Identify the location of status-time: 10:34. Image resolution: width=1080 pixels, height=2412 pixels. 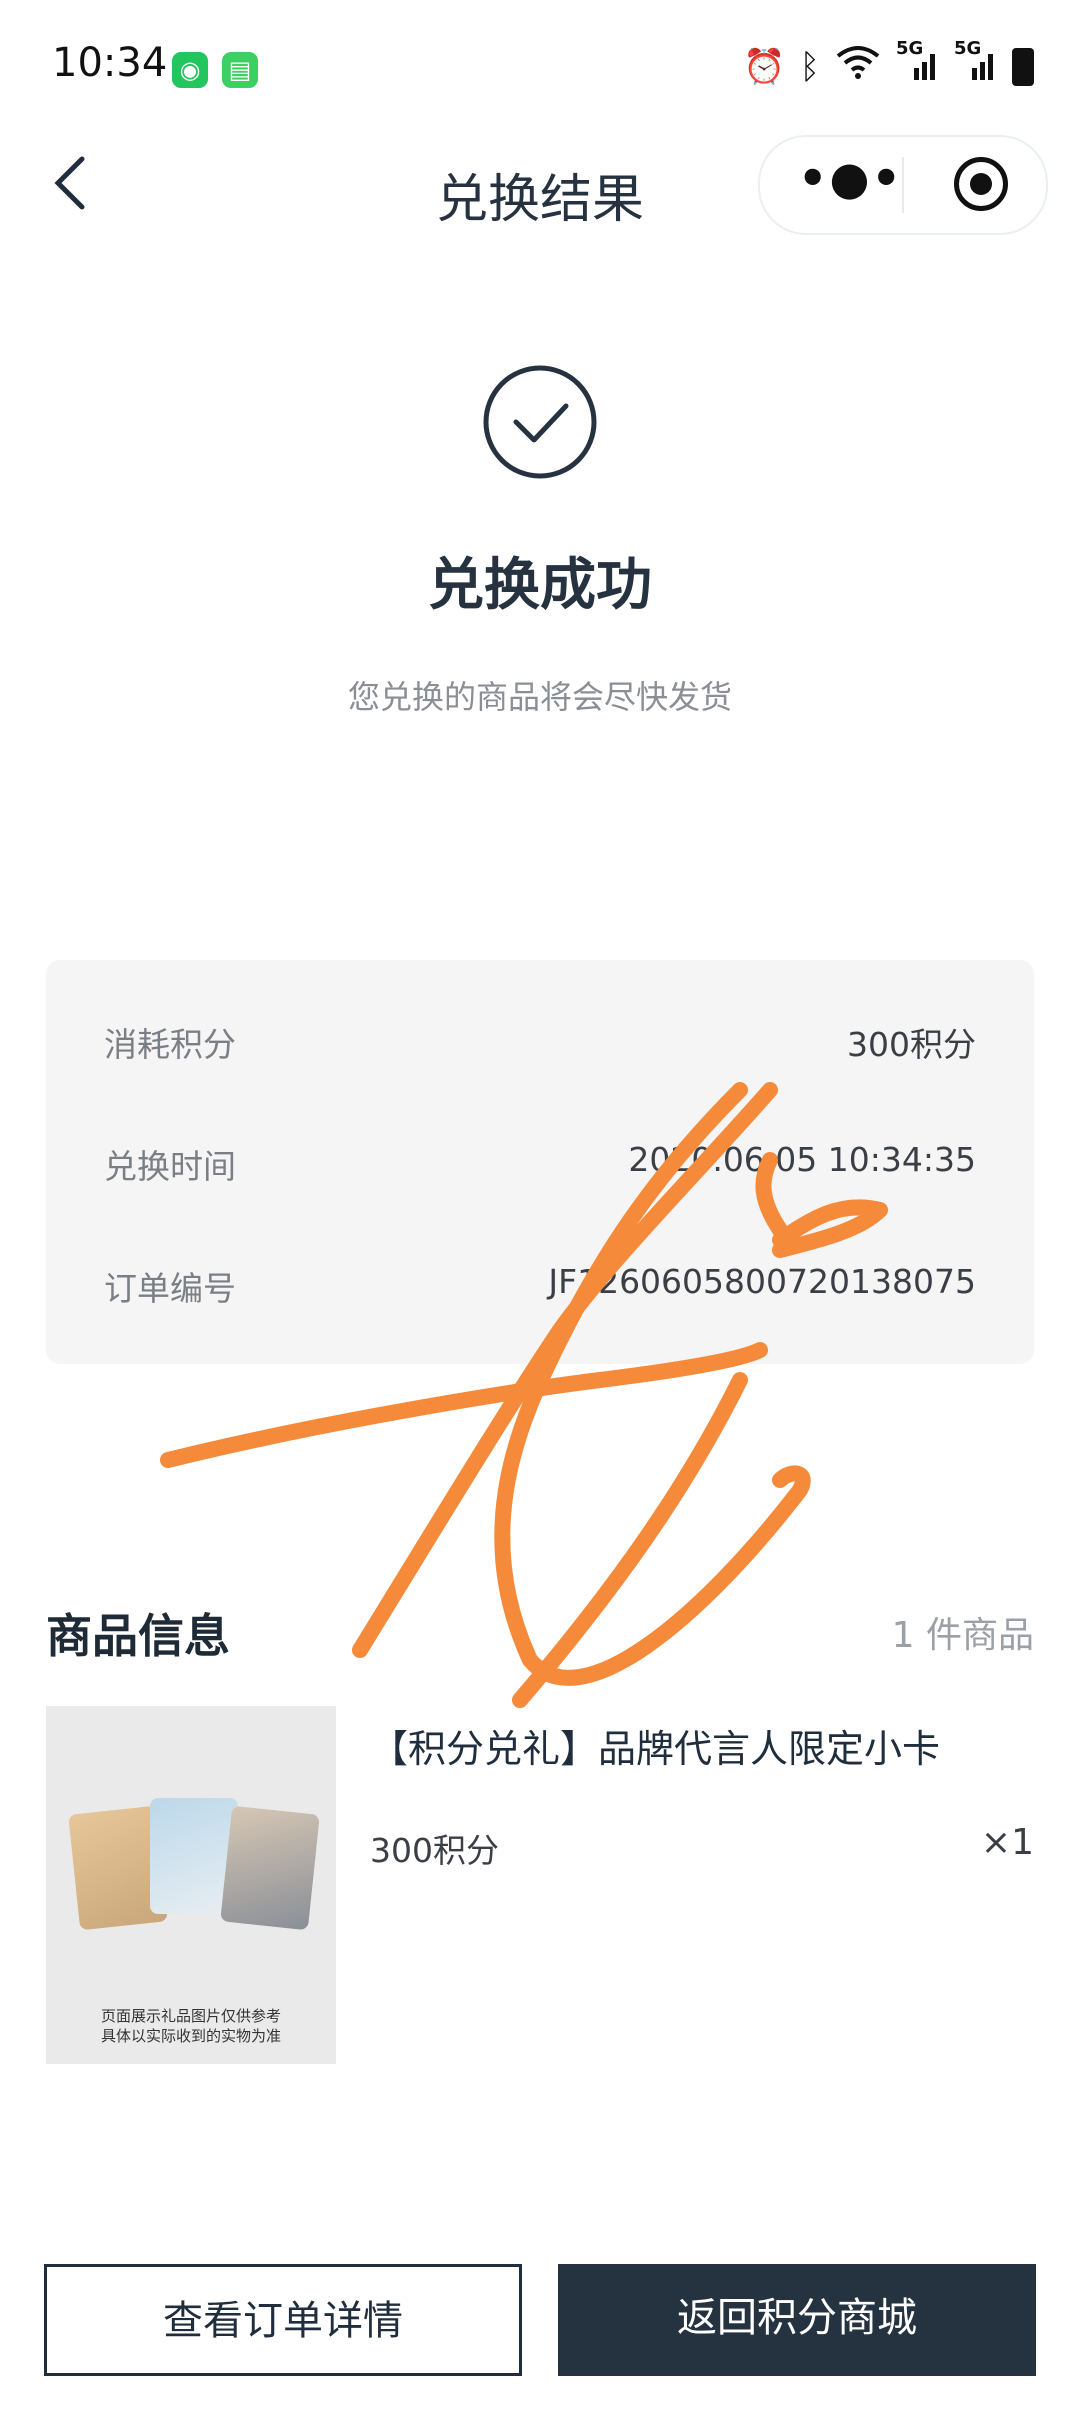
(110, 63).